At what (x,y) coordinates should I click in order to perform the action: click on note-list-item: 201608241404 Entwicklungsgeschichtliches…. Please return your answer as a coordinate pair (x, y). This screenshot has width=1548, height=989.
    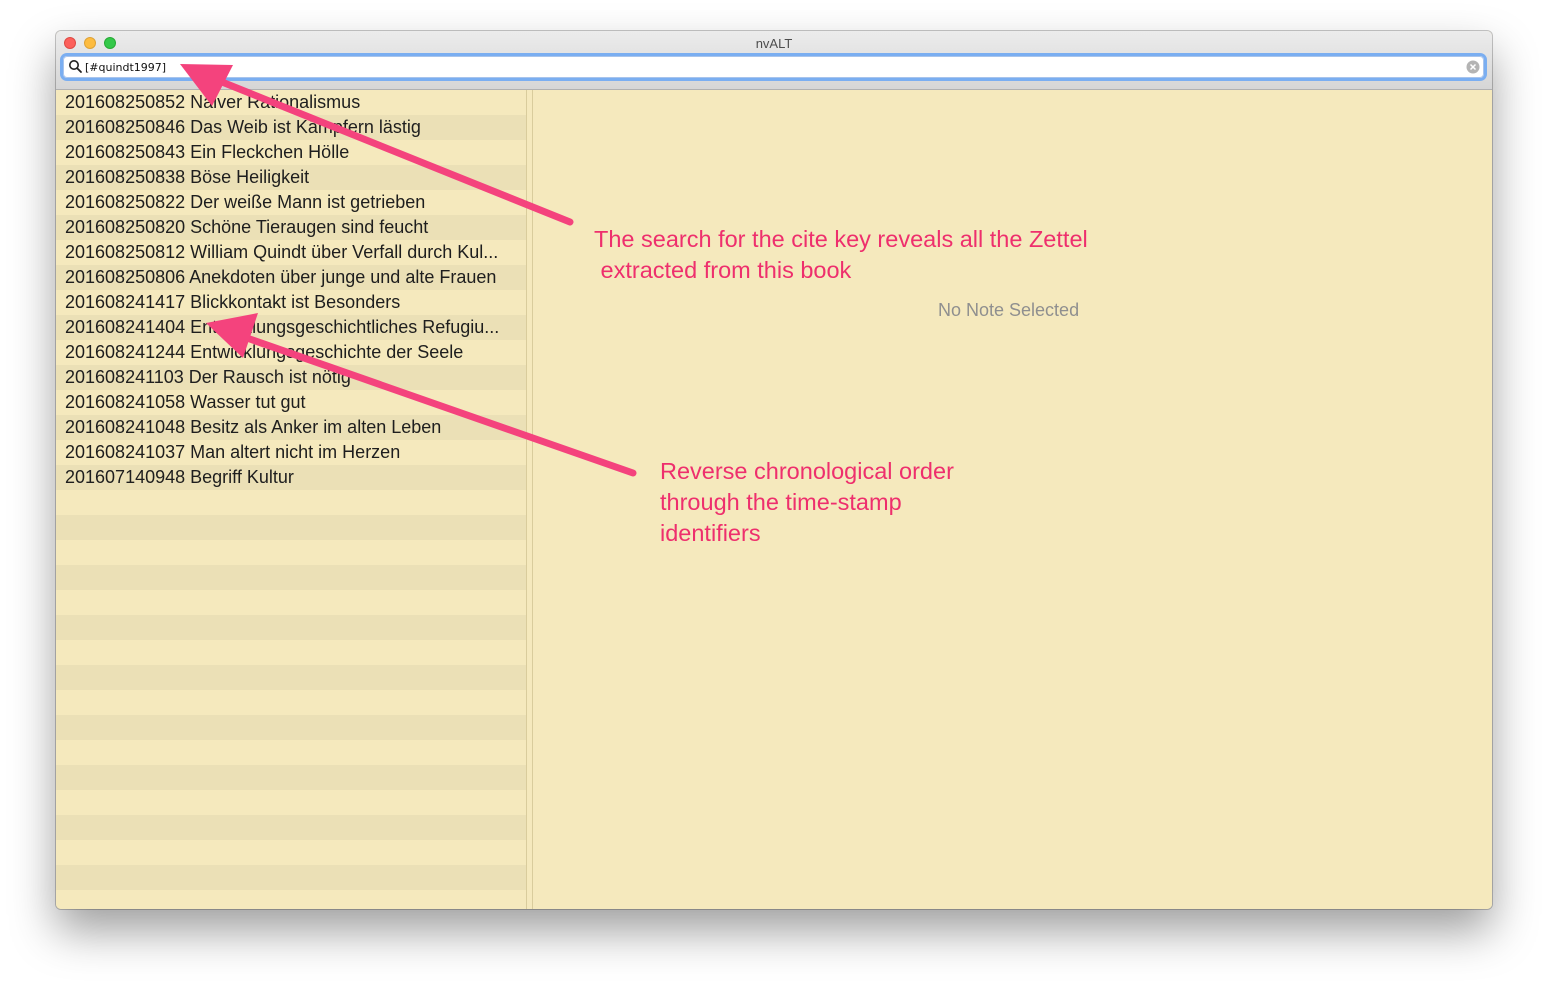
    Looking at the image, I should click on (291, 327).